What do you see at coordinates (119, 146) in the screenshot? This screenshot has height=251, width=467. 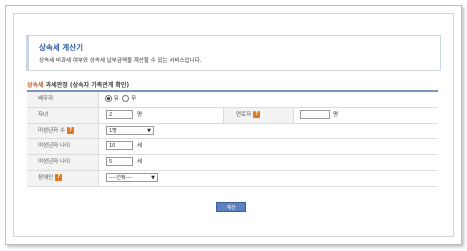 I see `minor-age-1-input: 10` at bounding box center [119, 146].